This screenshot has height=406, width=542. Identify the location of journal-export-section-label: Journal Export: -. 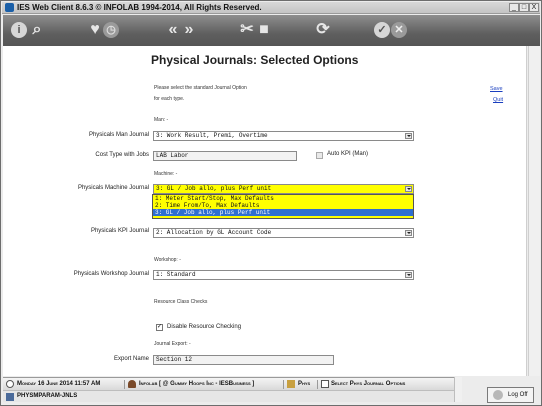
(172, 344).